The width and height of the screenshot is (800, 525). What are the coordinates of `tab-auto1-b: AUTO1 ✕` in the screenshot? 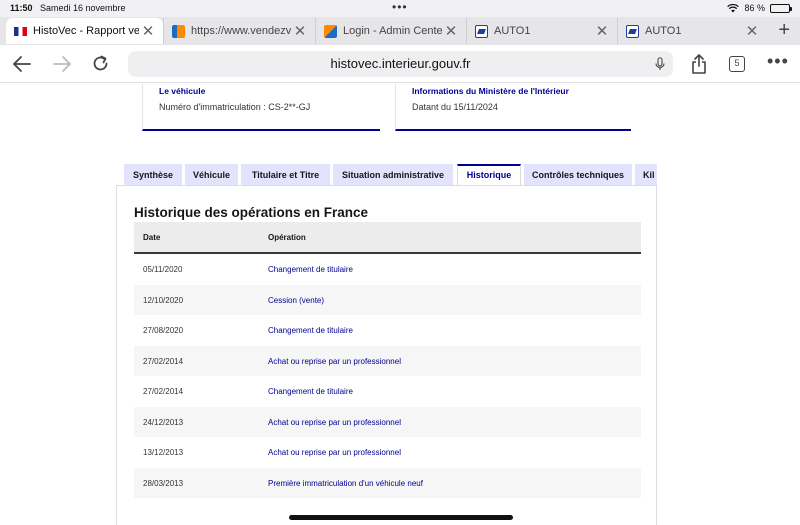 It's located at (692, 31).